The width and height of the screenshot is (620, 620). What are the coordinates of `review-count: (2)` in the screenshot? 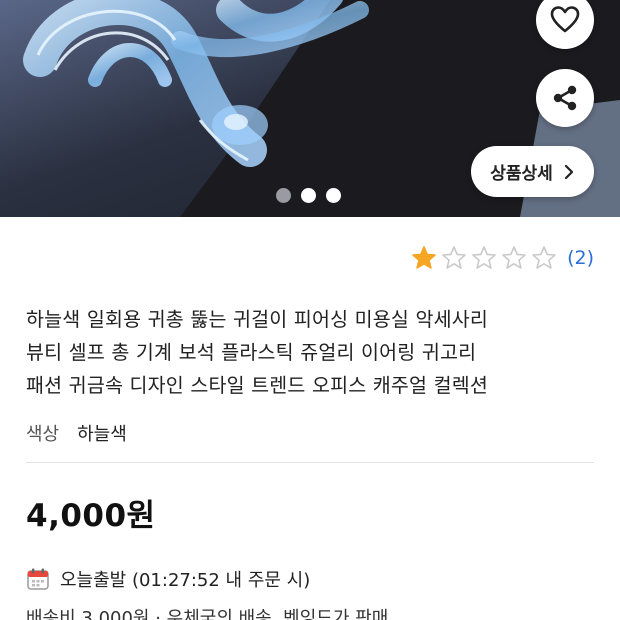 It's located at (580, 258).